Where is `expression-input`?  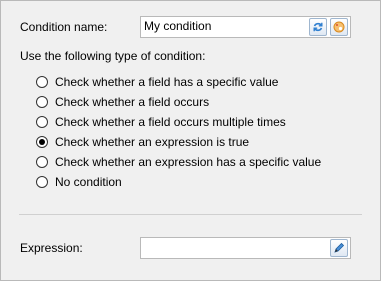
expression-input is located at coordinates (234, 247).